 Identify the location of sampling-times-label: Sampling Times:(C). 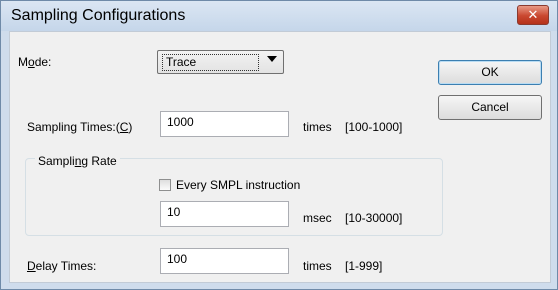
(80, 127).